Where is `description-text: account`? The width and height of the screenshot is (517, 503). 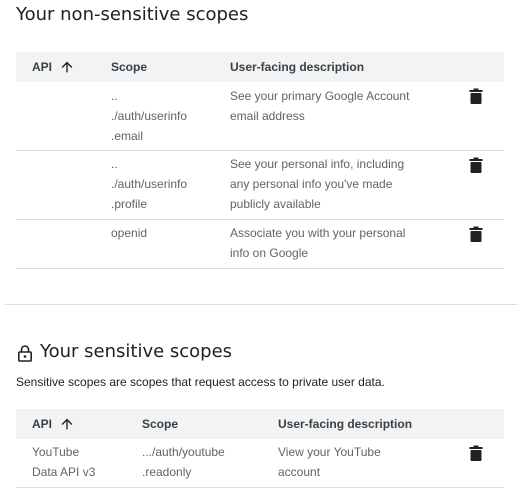 description-text: account is located at coordinates (299, 472).